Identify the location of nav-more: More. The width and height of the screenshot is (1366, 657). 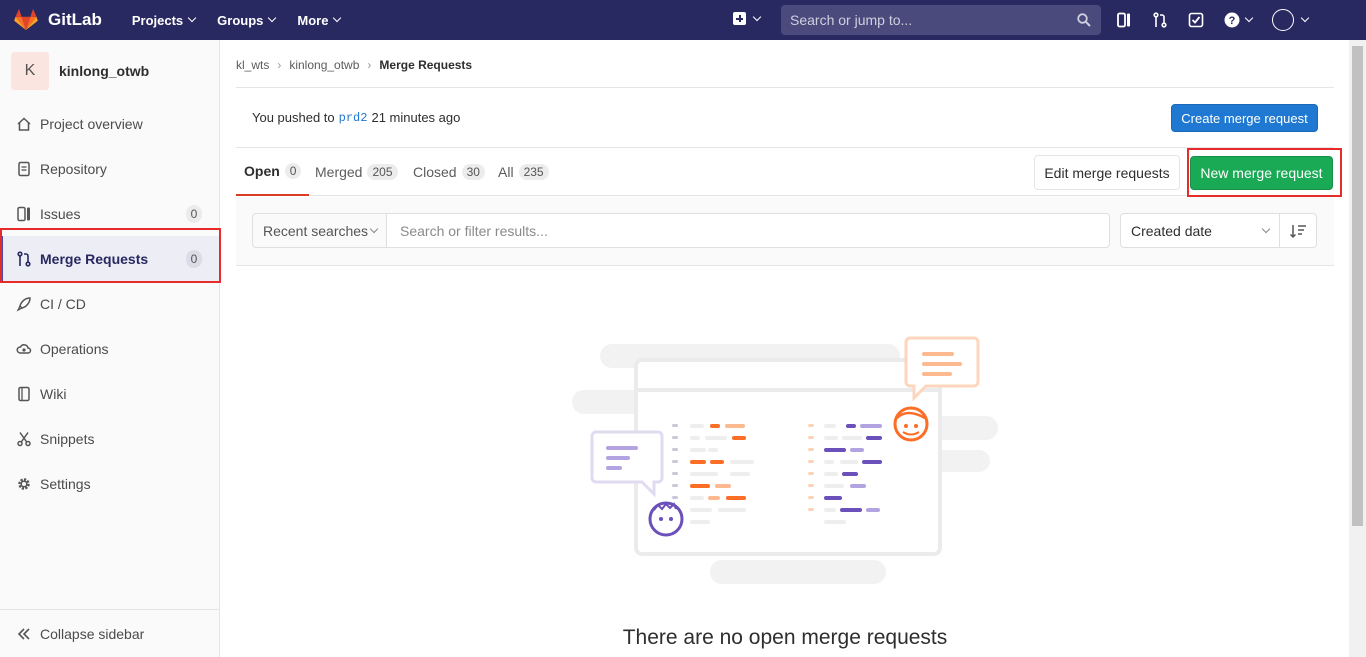
(319, 20).